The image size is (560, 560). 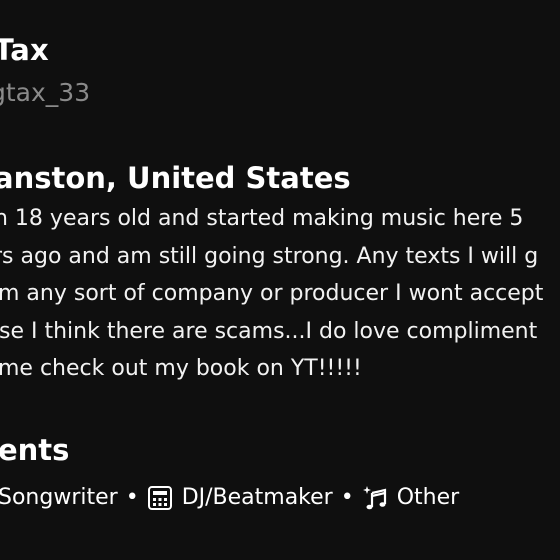 What do you see at coordinates (428, 497) in the screenshot?
I see `talent-label: Other` at bounding box center [428, 497].